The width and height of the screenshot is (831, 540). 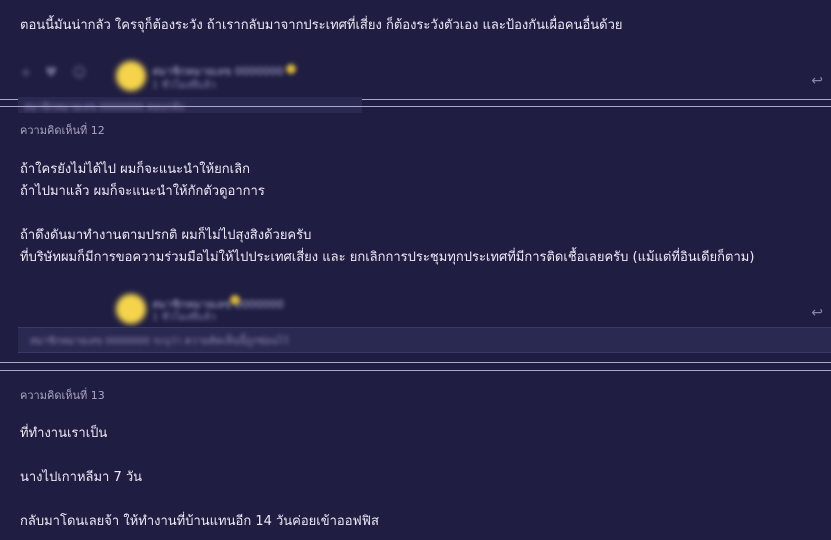 I want to click on comment-line: ที่ทำงานเราเป็น, so click(x=64, y=433).